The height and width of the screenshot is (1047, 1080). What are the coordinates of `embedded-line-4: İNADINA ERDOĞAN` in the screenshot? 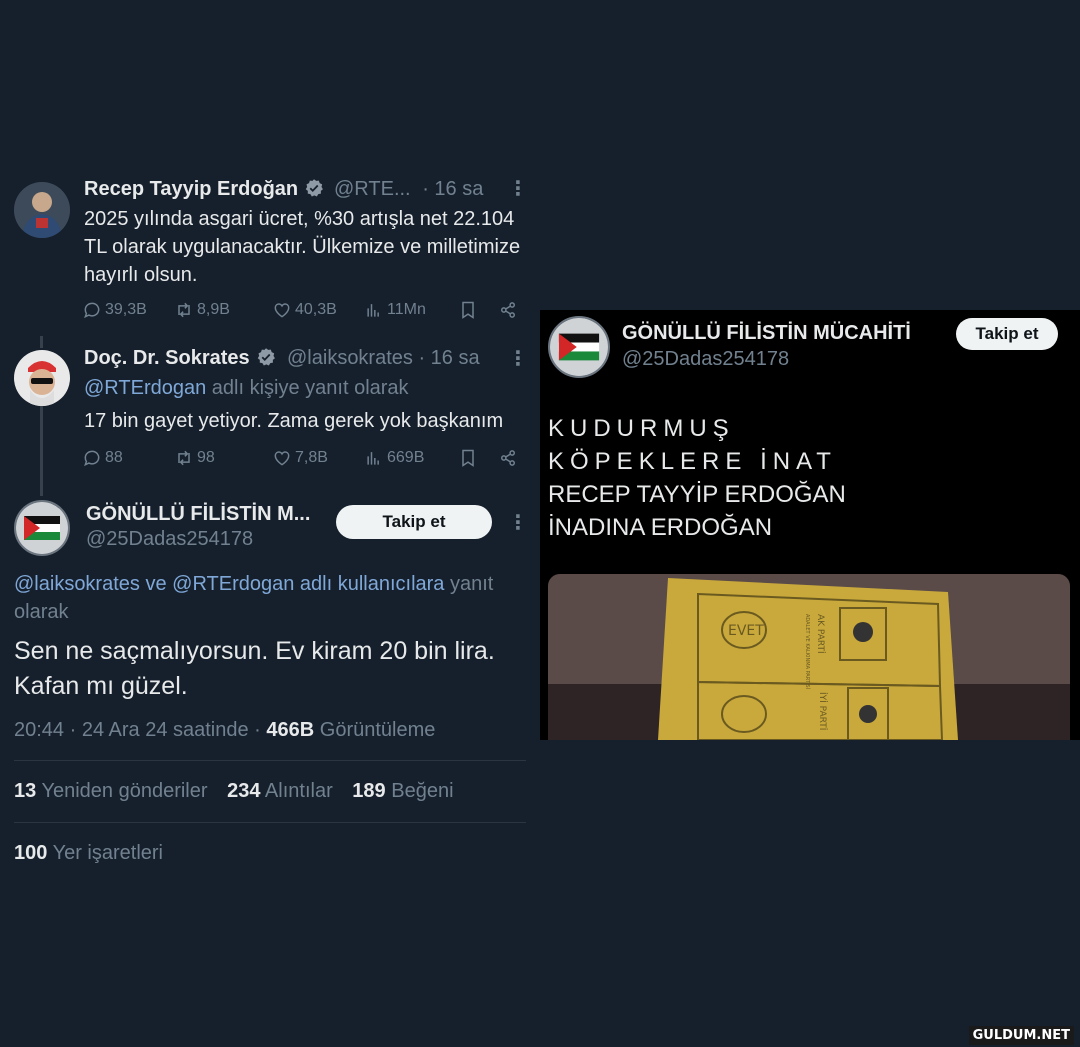 It's located at (660, 527).